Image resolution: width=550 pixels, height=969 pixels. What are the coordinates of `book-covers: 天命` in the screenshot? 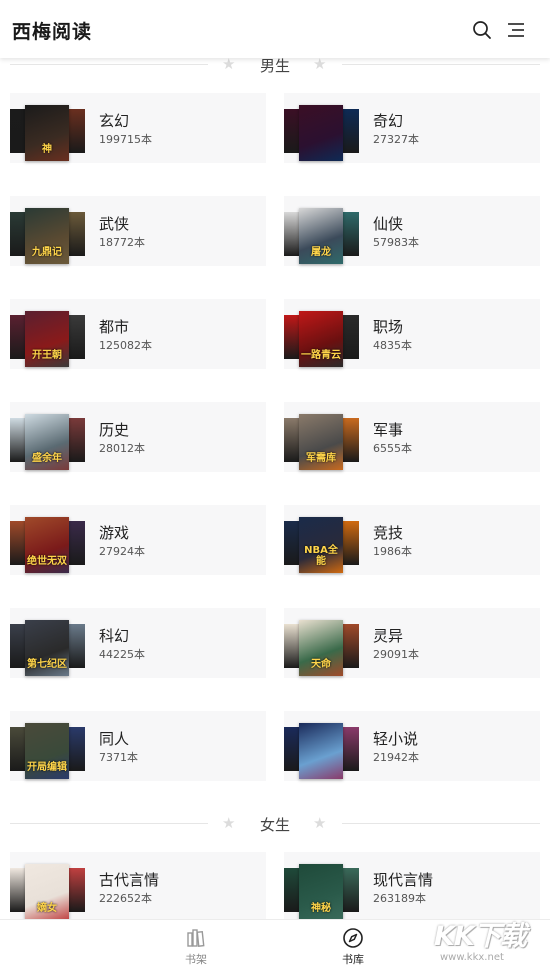 It's located at (321, 648).